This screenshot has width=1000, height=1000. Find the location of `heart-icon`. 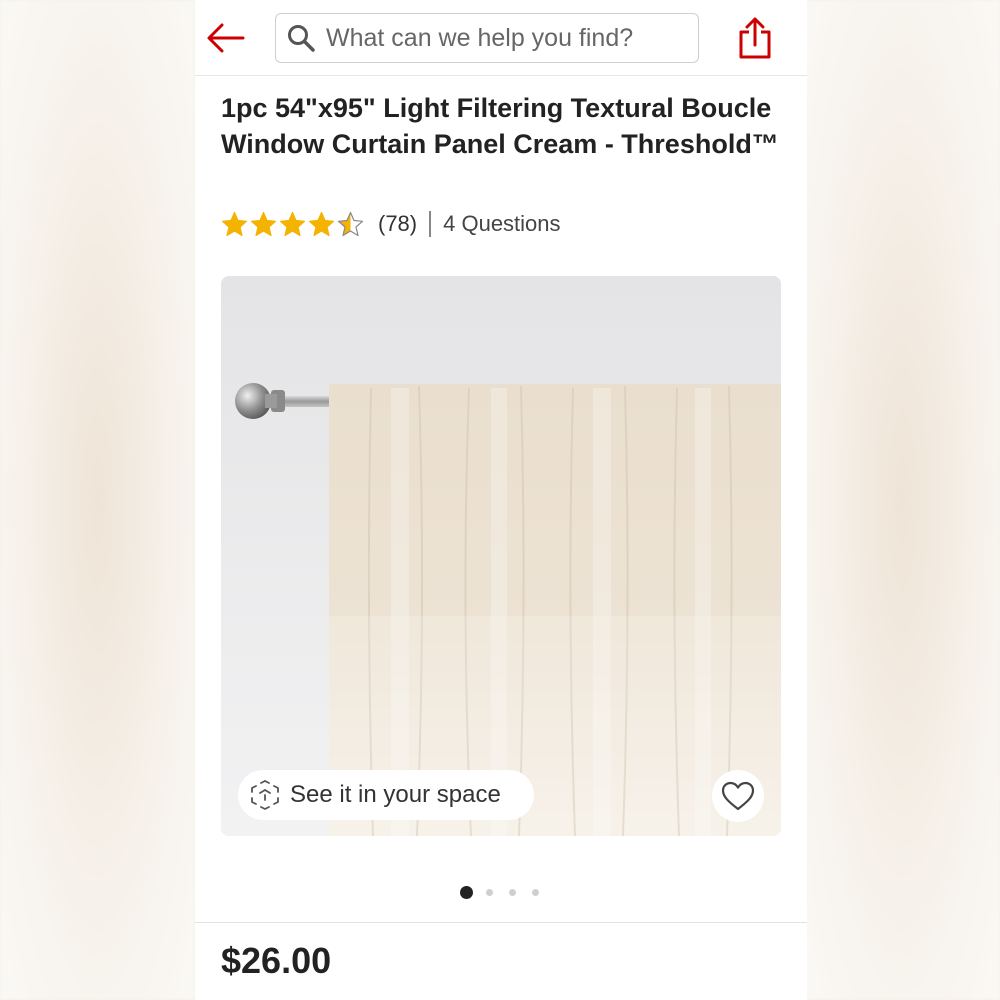

heart-icon is located at coordinates (738, 796).